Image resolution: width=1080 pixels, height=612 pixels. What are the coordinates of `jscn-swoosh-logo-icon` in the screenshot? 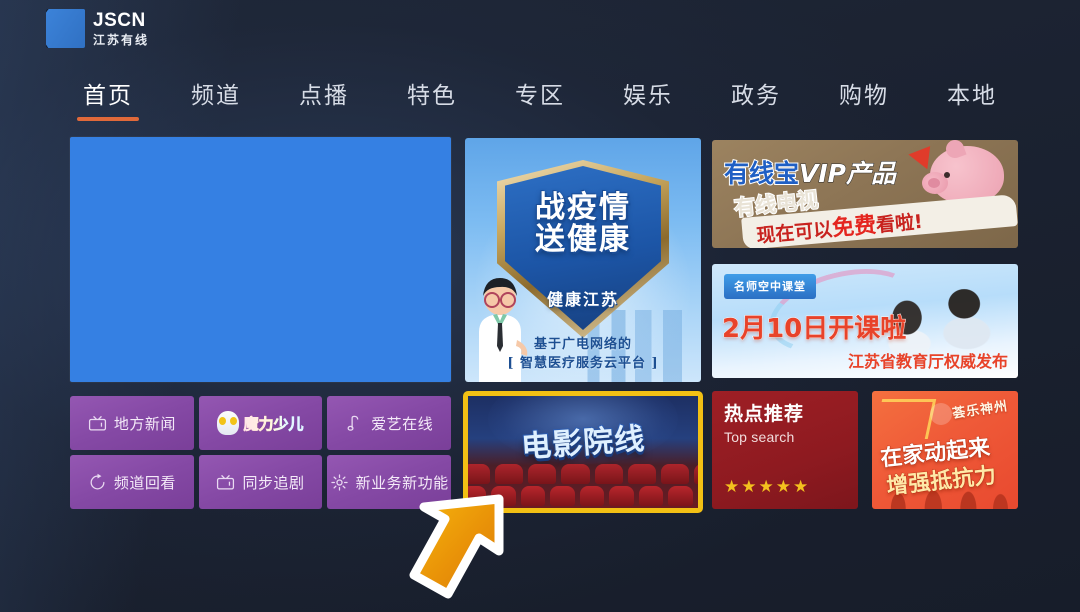 It's located at (65, 28).